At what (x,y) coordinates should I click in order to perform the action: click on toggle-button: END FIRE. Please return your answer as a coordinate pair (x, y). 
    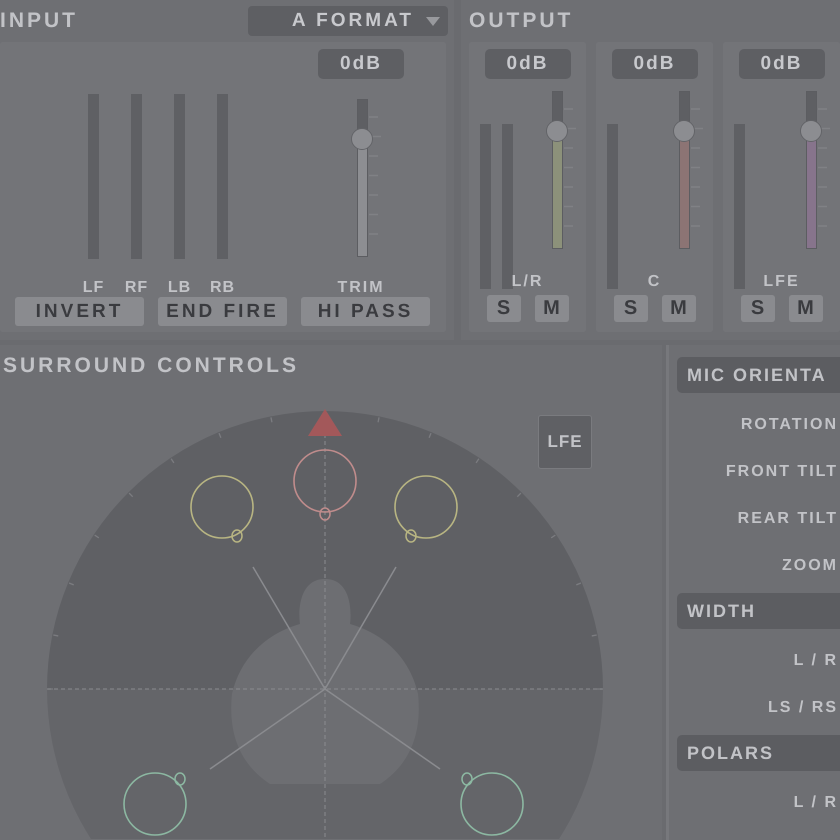
    Looking at the image, I should click on (222, 311).